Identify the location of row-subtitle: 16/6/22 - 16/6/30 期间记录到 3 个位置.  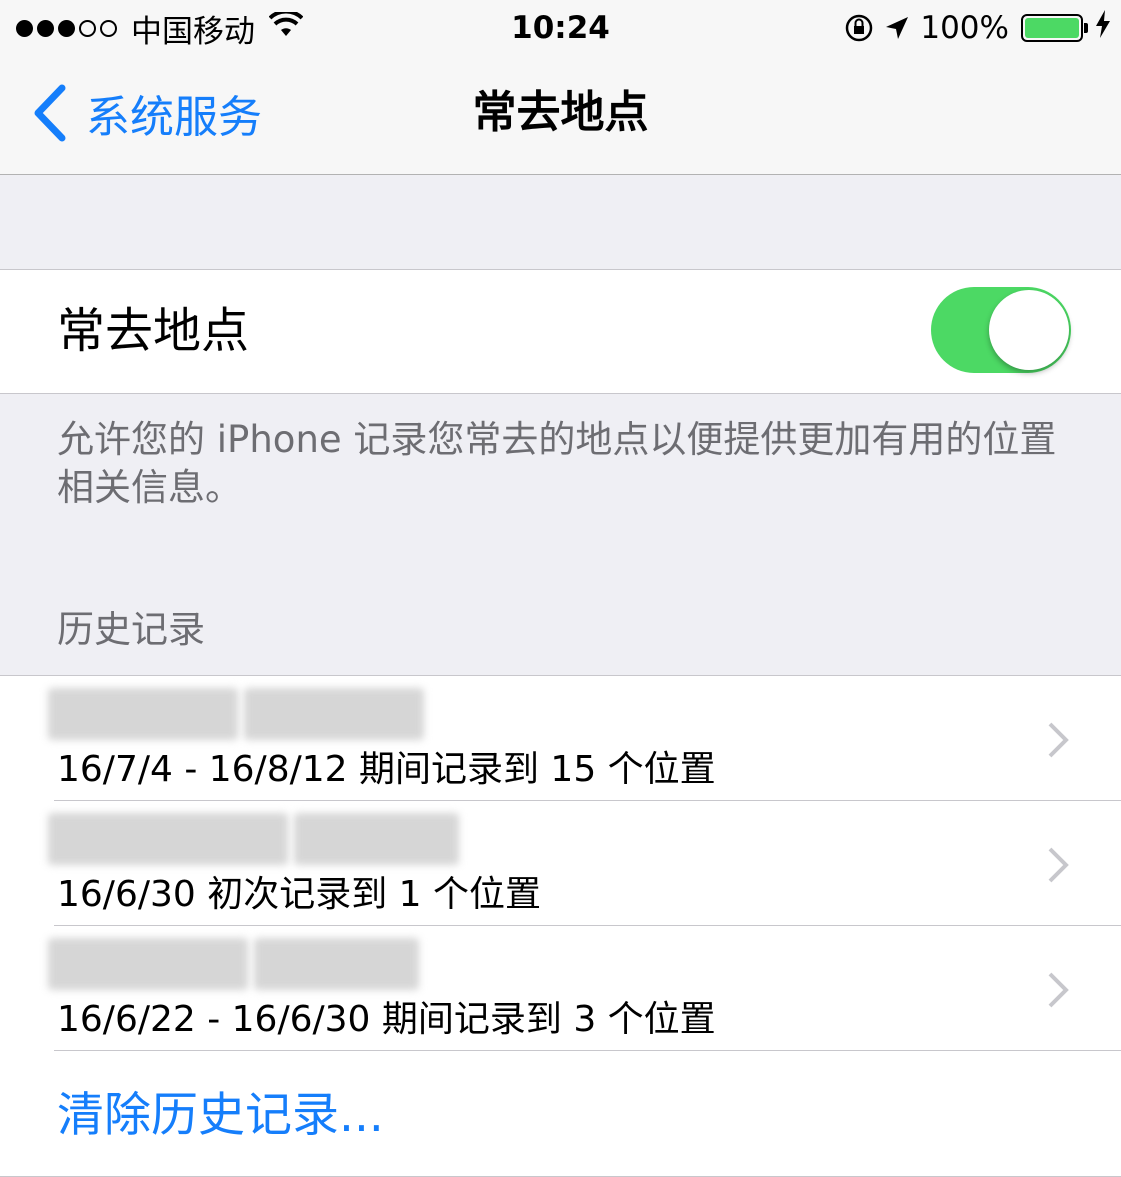
(386, 1019).